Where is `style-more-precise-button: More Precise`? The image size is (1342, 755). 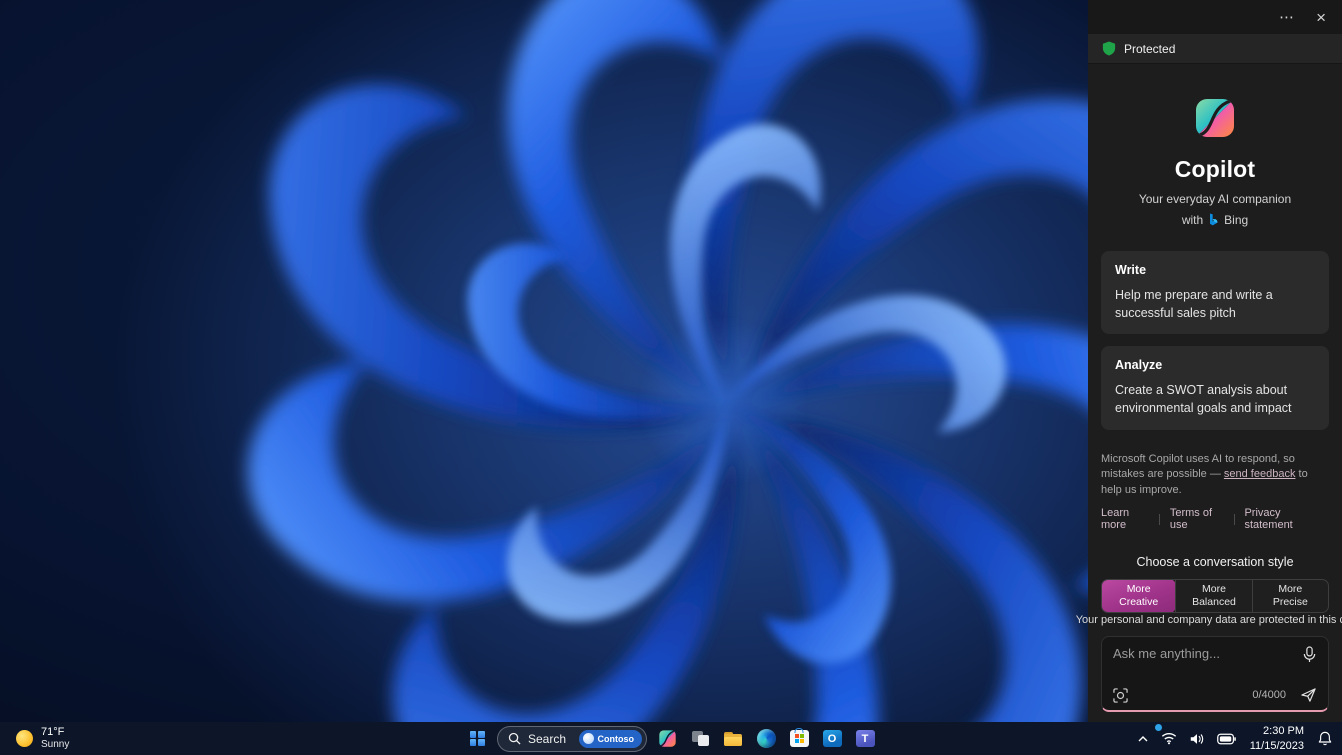 style-more-precise-button: More Precise is located at coordinates (1289, 596).